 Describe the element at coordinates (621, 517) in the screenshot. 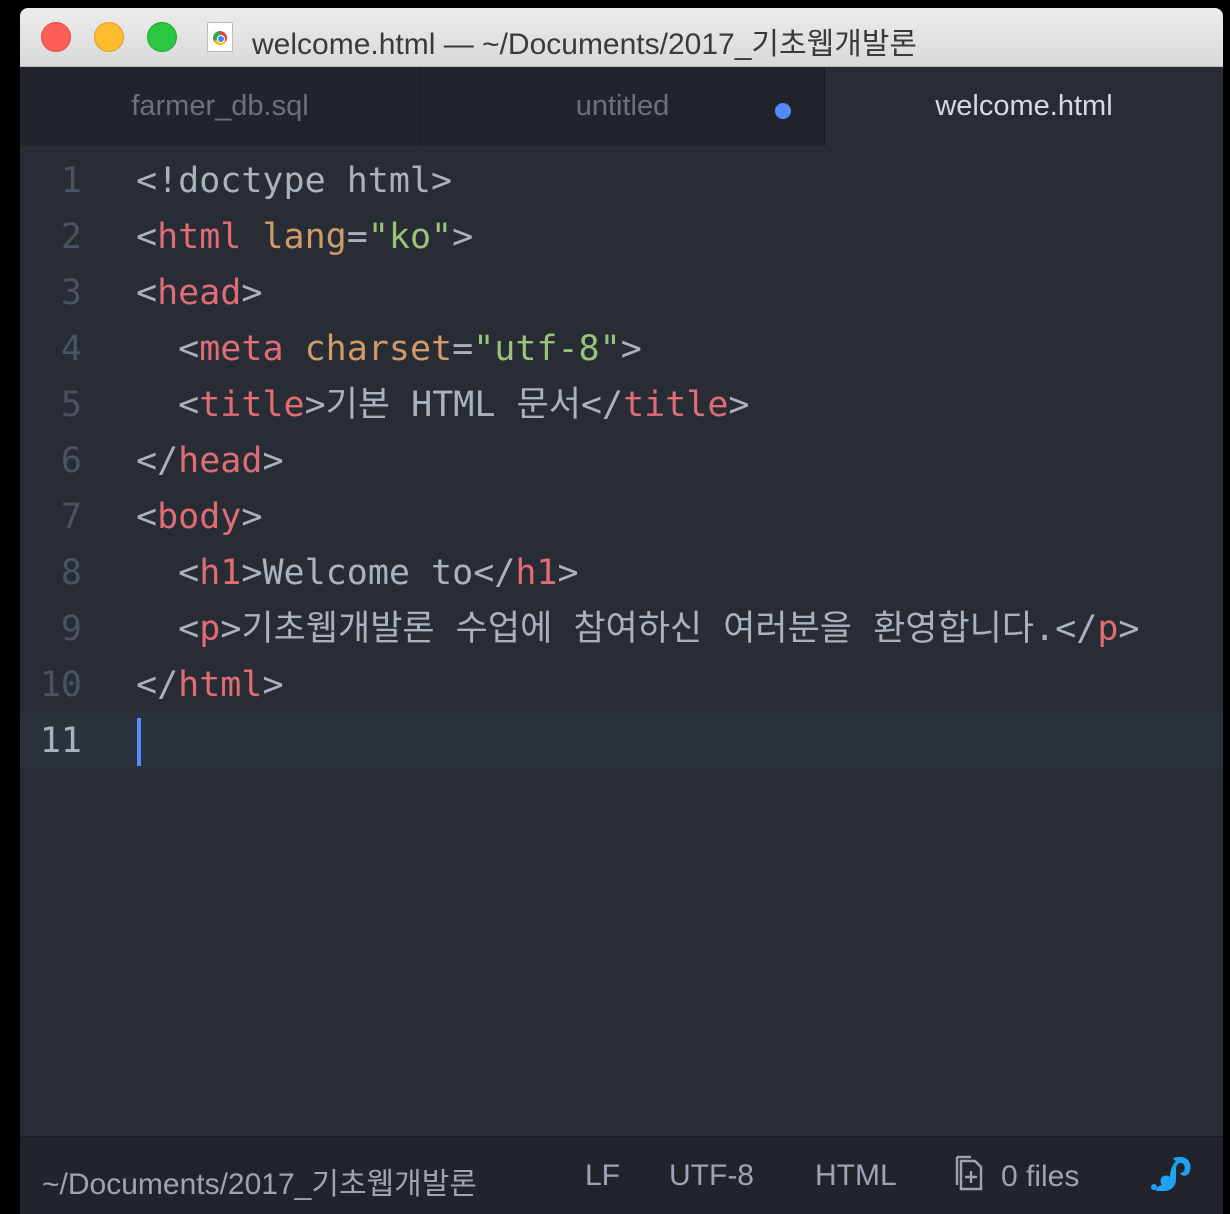

I see `code-line: 7 <body>` at that location.